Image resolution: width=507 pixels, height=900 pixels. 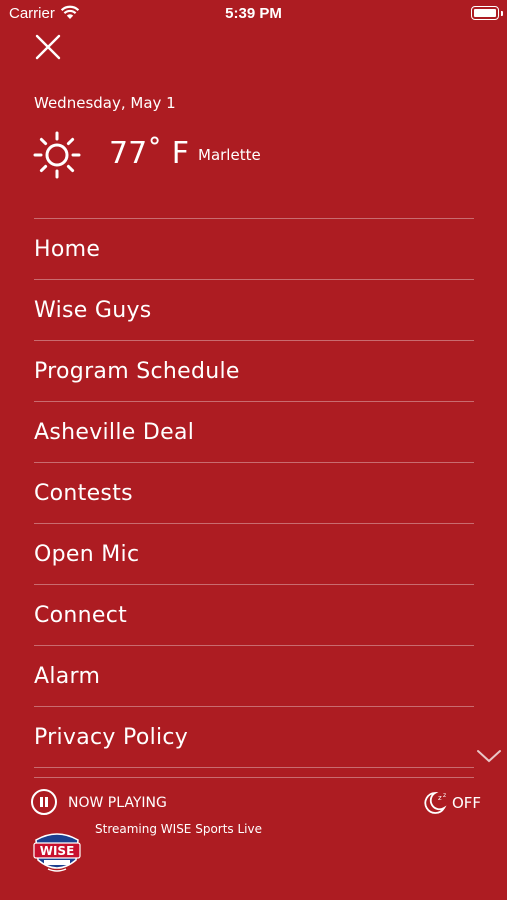 What do you see at coordinates (489, 756) in the screenshot?
I see `chevron-down-icon` at bounding box center [489, 756].